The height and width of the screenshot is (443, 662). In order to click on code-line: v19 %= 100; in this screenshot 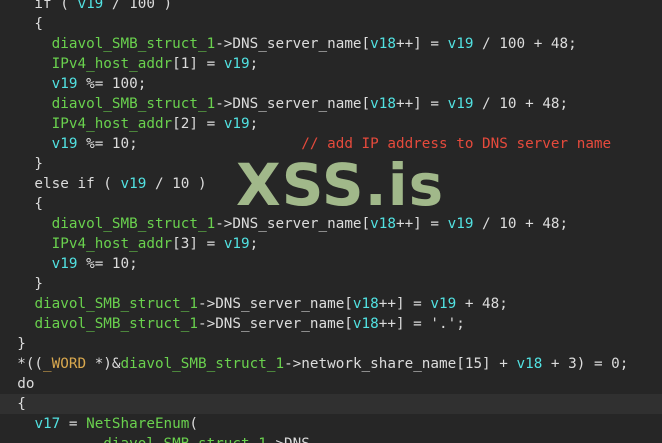, I will do `click(331, 84)`.